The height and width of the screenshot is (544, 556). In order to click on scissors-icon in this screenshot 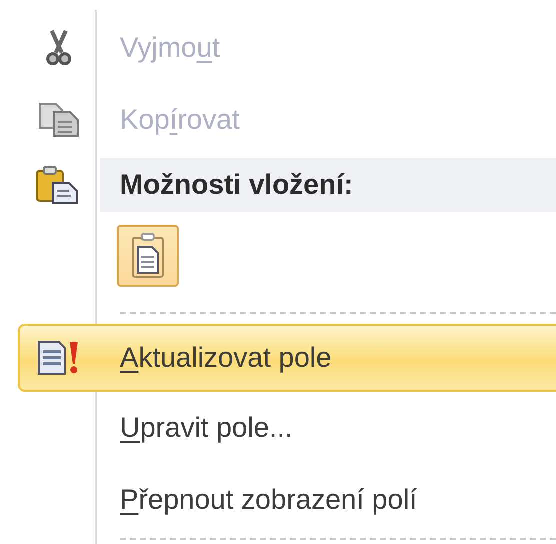, I will do `click(59, 48)`.